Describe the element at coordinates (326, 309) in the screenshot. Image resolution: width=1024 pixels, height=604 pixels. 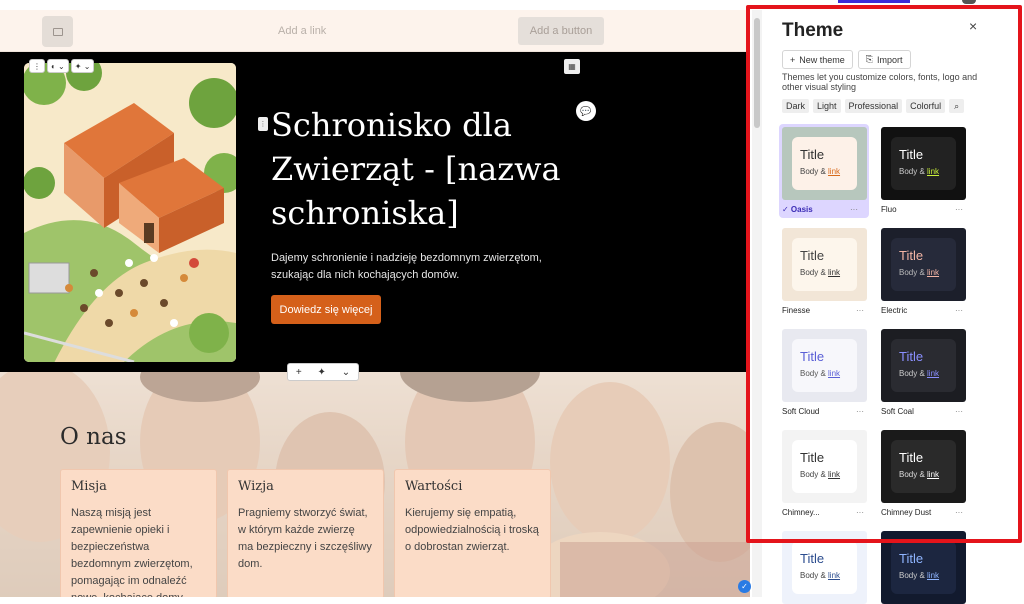
I see `hero-cta-button: Dowiedz się więcej` at that location.